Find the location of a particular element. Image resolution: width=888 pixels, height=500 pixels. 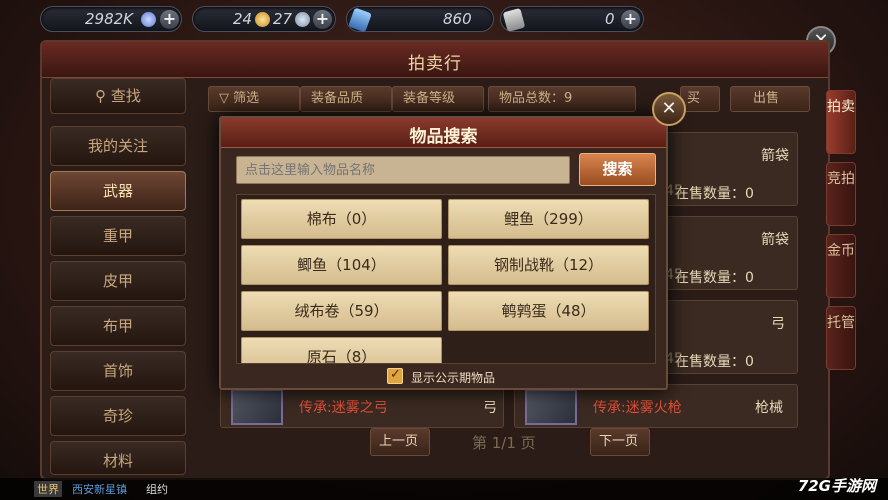

gold-energy-icon is located at coordinates (262, 19).